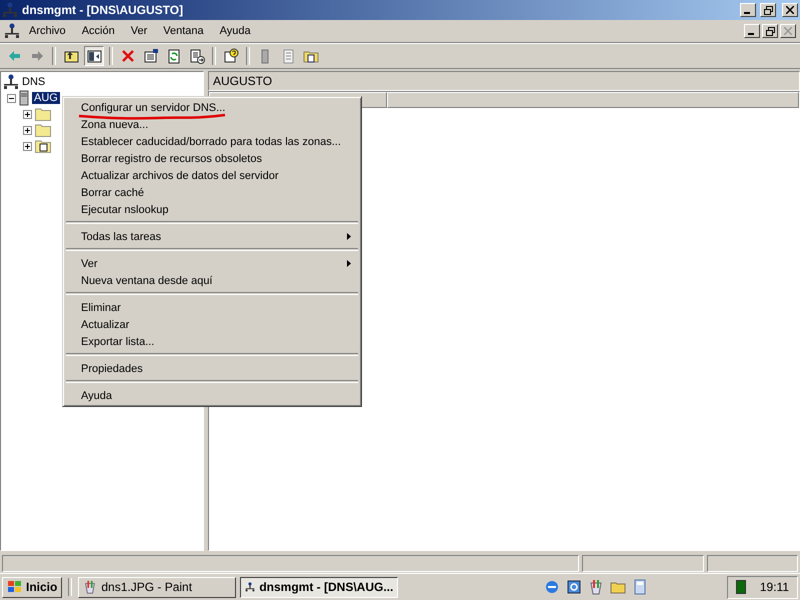  Describe the element at coordinates (103, 10) in the screenshot. I see `window-title: dnsmgmt - [DNS\AUGUSTO]` at that location.